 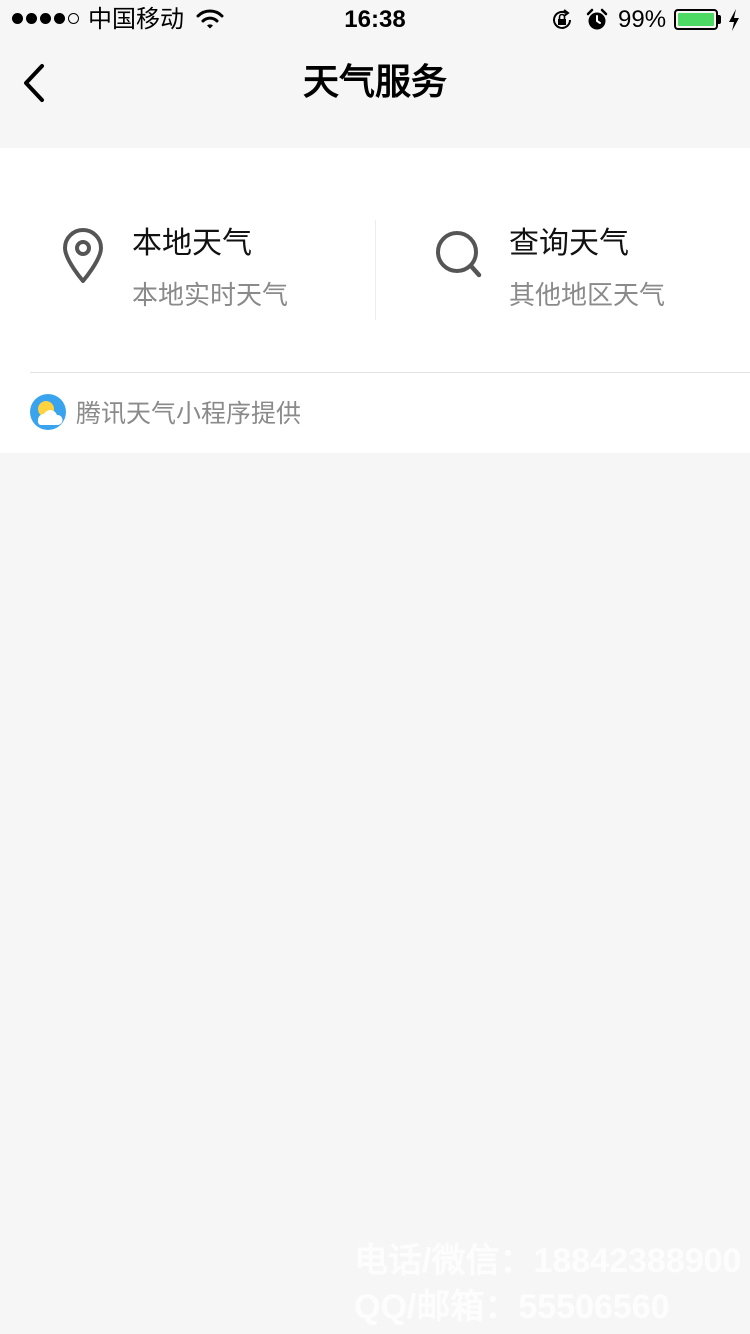 What do you see at coordinates (375, 270) in the screenshot?
I see `vertical-divider` at bounding box center [375, 270].